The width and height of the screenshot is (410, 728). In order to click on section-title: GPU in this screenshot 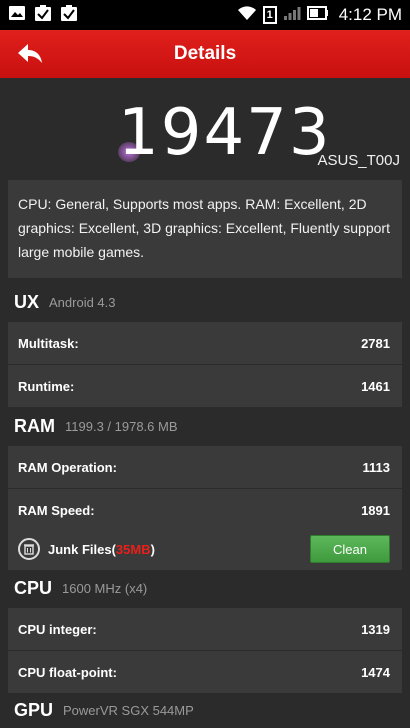, I will do `click(34, 709)`.